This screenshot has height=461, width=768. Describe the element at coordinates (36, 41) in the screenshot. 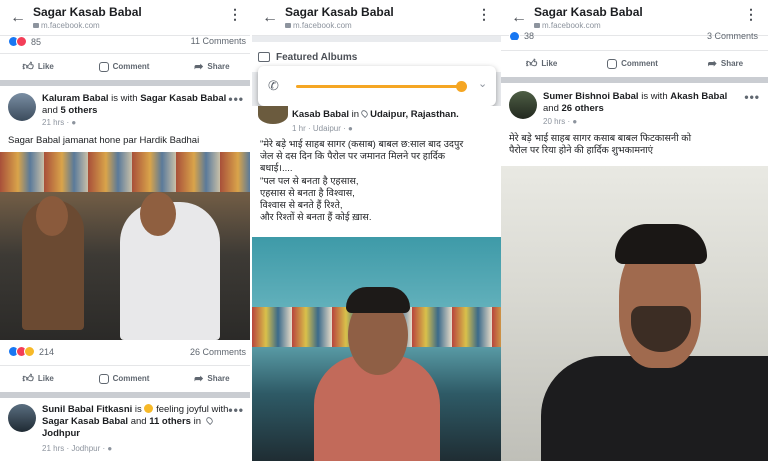

I see `reaction-count: 85` at that location.